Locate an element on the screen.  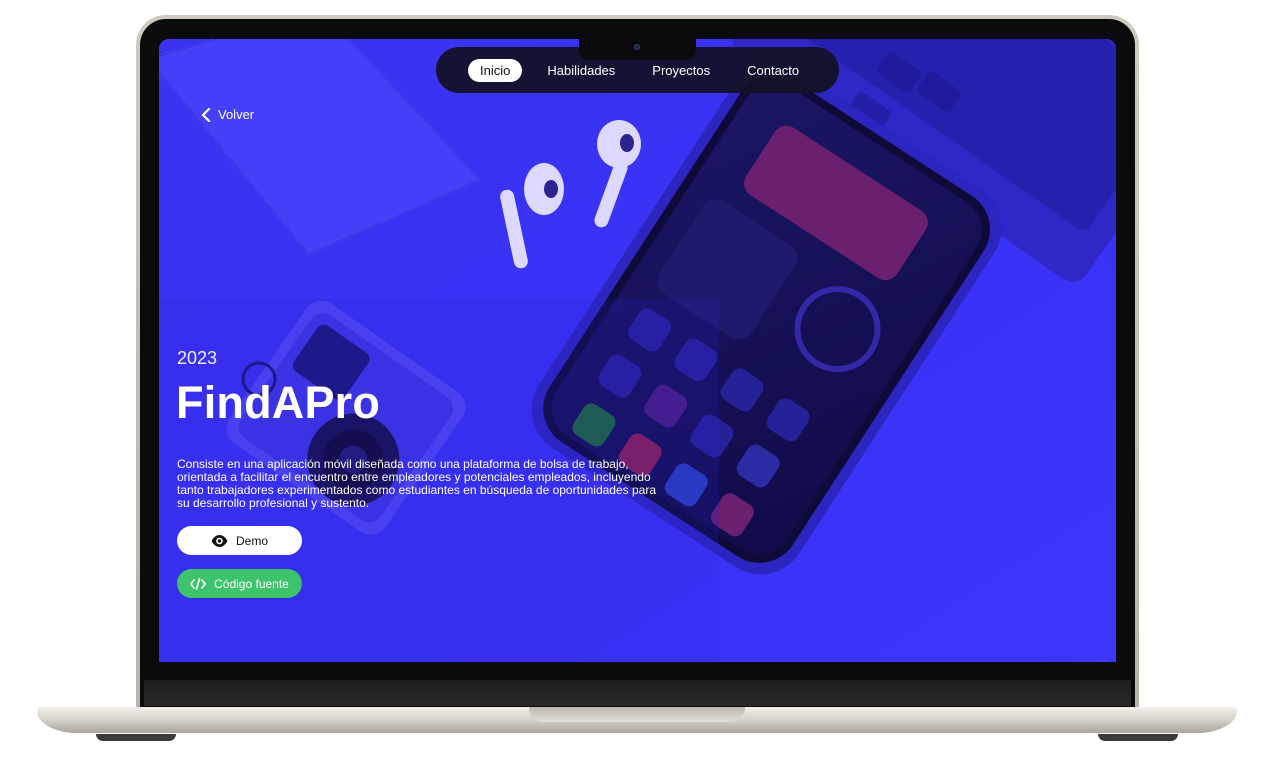
source-code-button: Código fuente is located at coordinates (239, 583).